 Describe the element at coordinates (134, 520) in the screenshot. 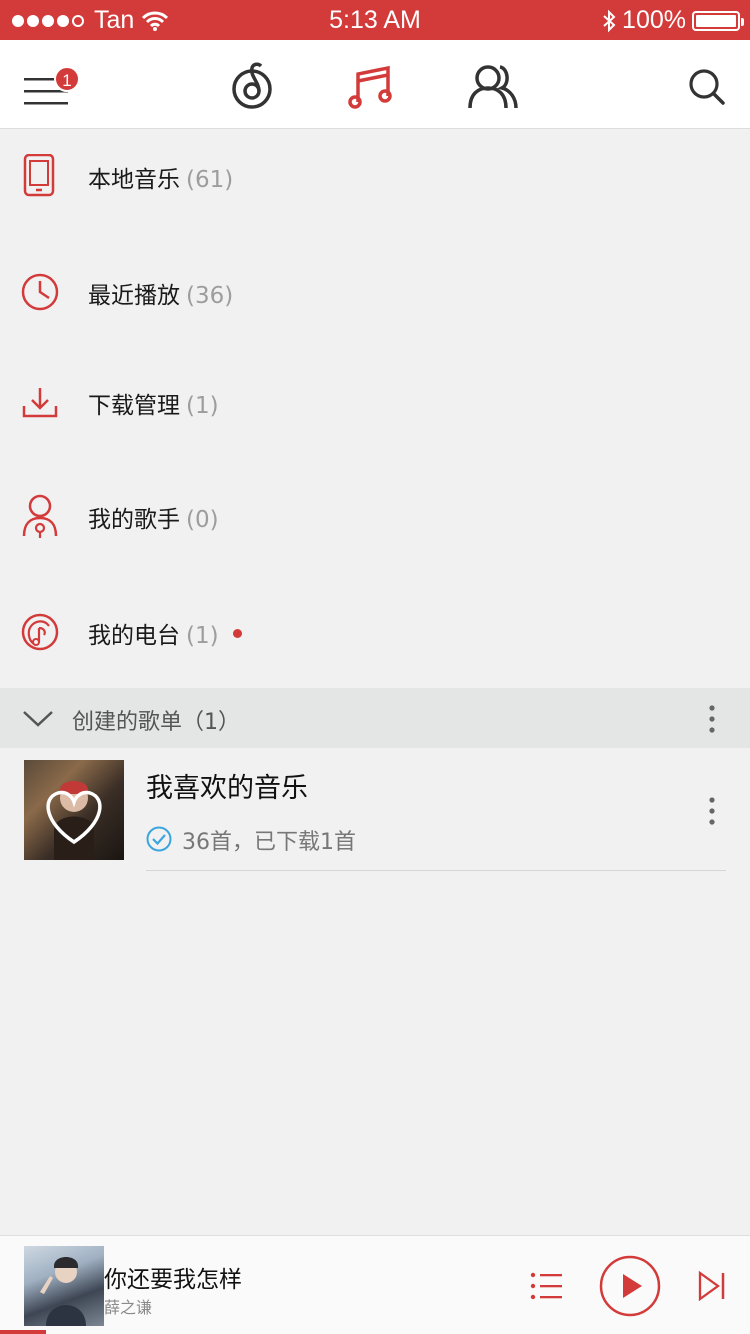

I see `menu-label: 我的歌手` at that location.